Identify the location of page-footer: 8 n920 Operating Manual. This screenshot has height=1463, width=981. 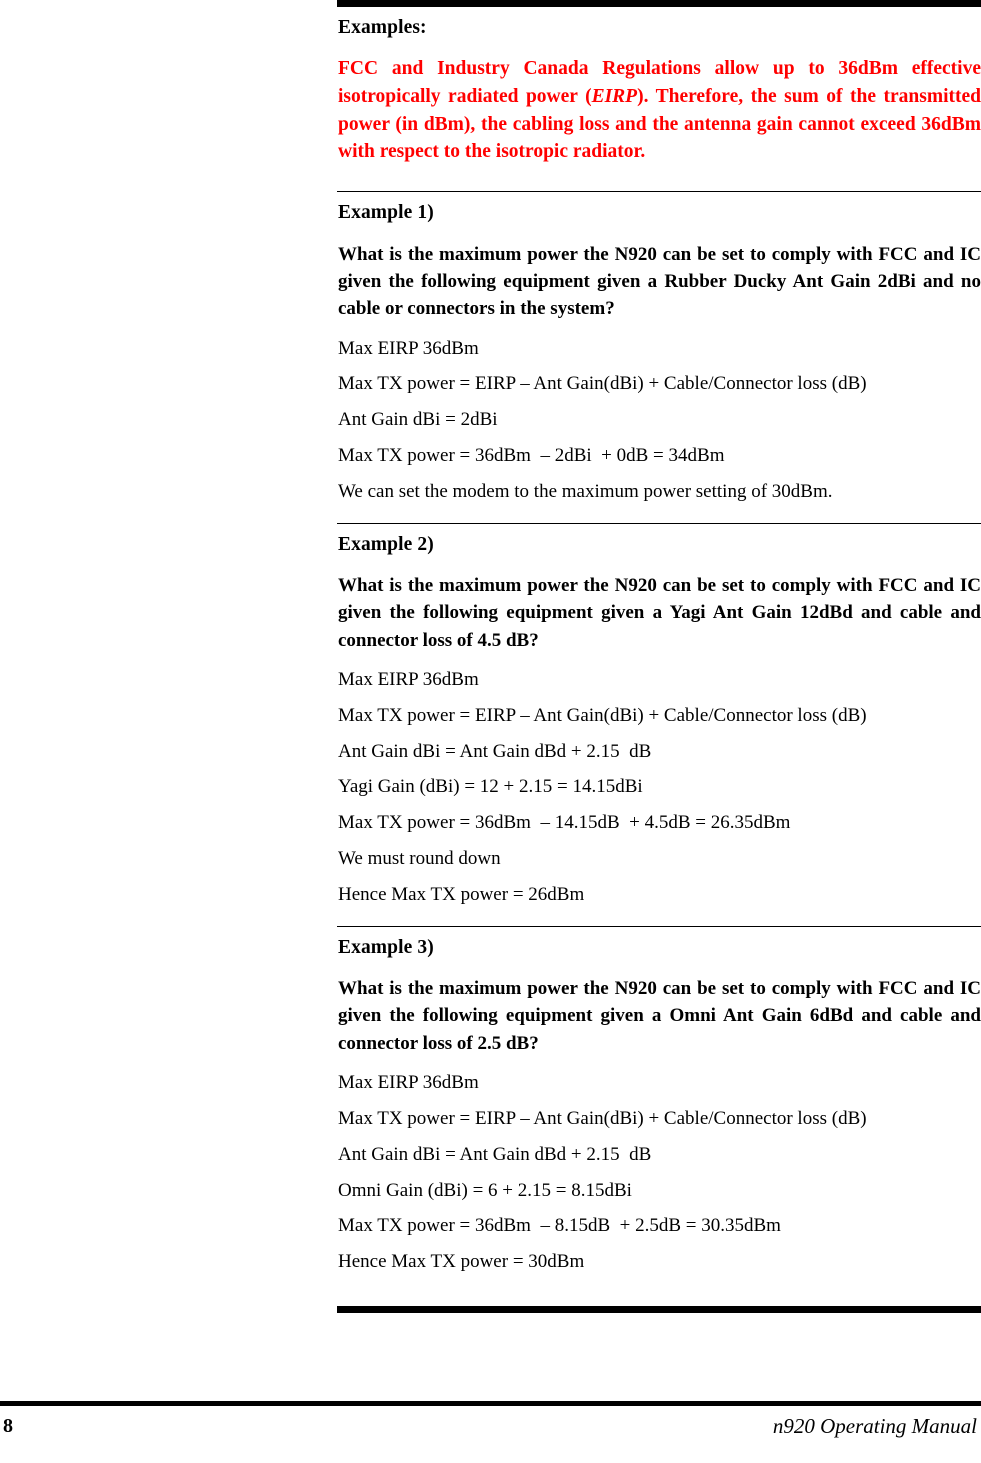
(490, 1432).